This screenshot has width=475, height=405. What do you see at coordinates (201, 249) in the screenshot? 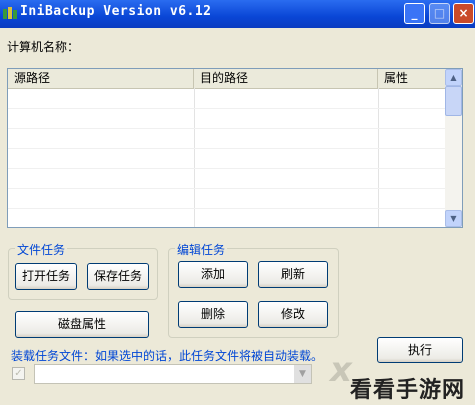
I see `edit-task-title: 编辑任务` at bounding box center [201, 249].